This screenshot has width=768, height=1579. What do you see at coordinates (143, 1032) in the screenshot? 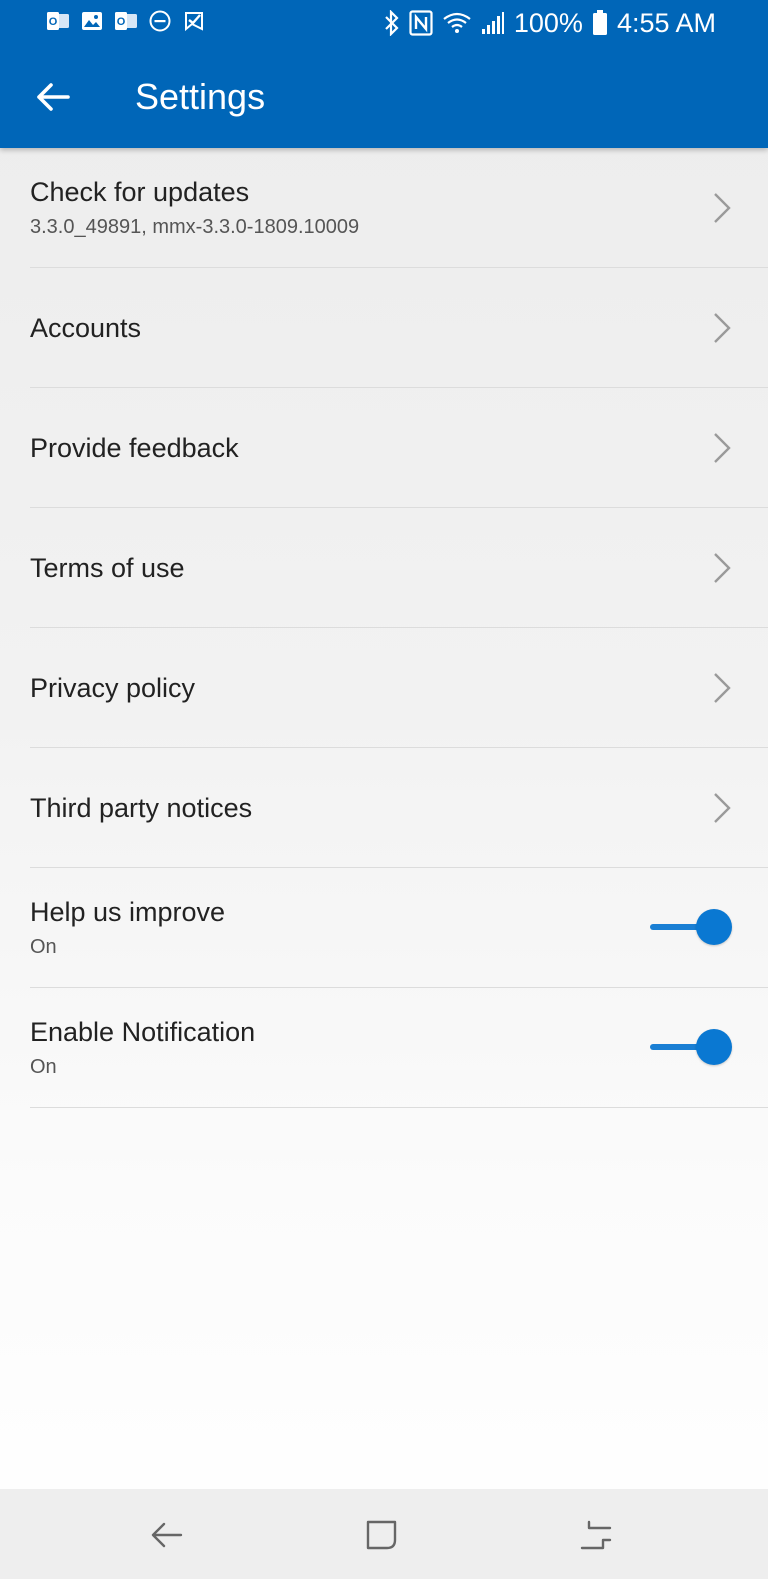
I see `setting-title: Enable Notification` at bounding box center [143, 1032].